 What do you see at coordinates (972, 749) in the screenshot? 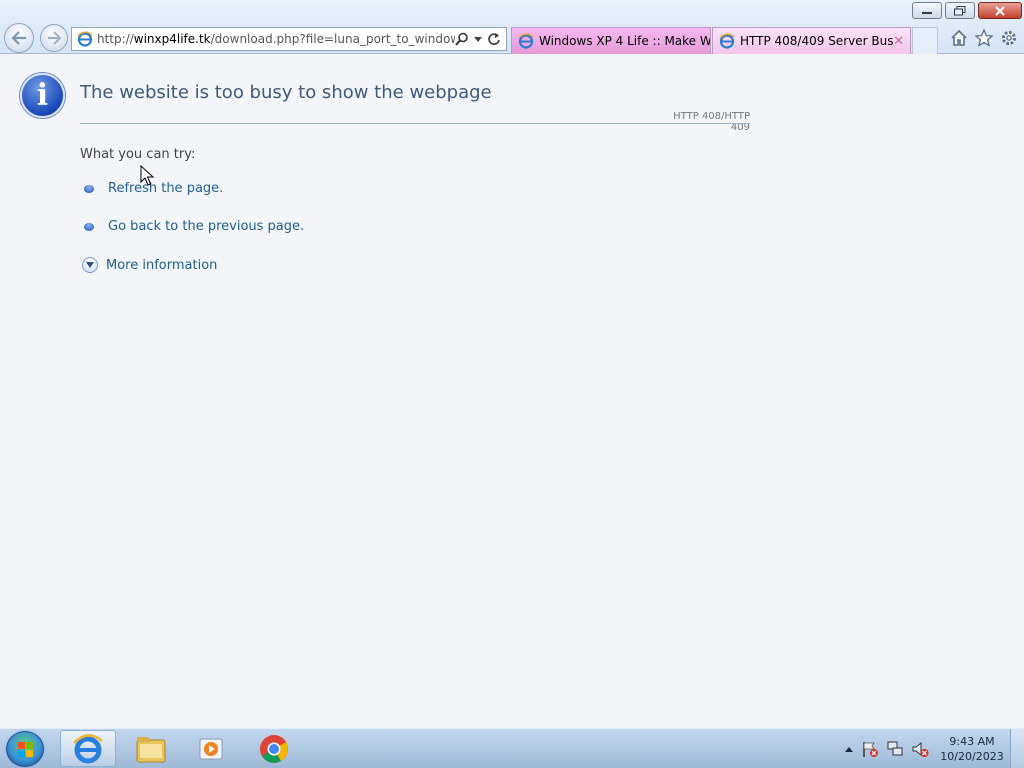
I see `clock: 9:43 AM 10/20/2023` at bounding box center [972, 749].